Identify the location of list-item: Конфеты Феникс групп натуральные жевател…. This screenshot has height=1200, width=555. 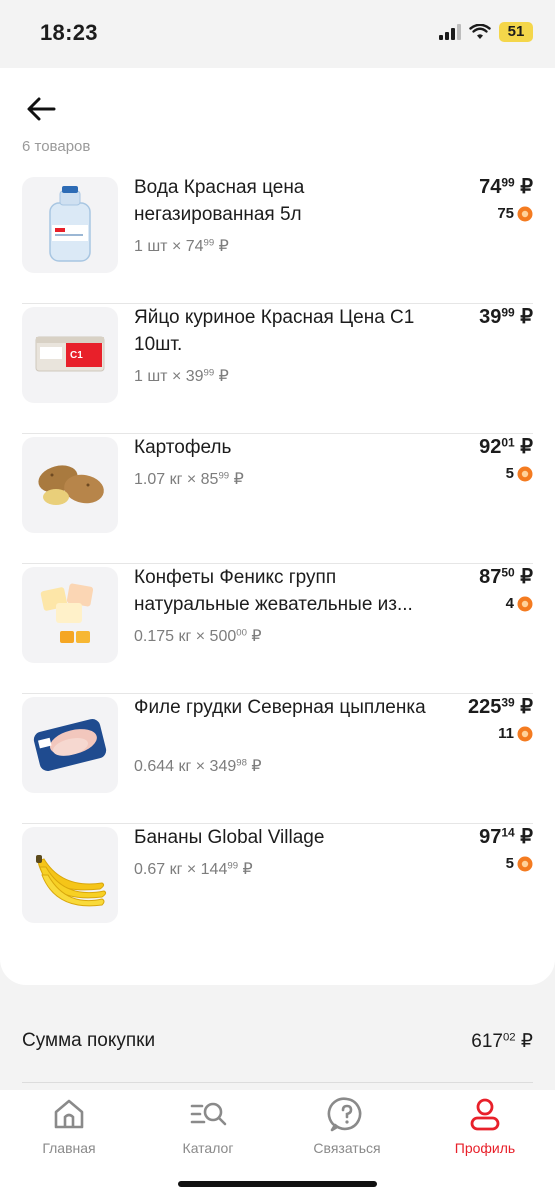
(277, 629).